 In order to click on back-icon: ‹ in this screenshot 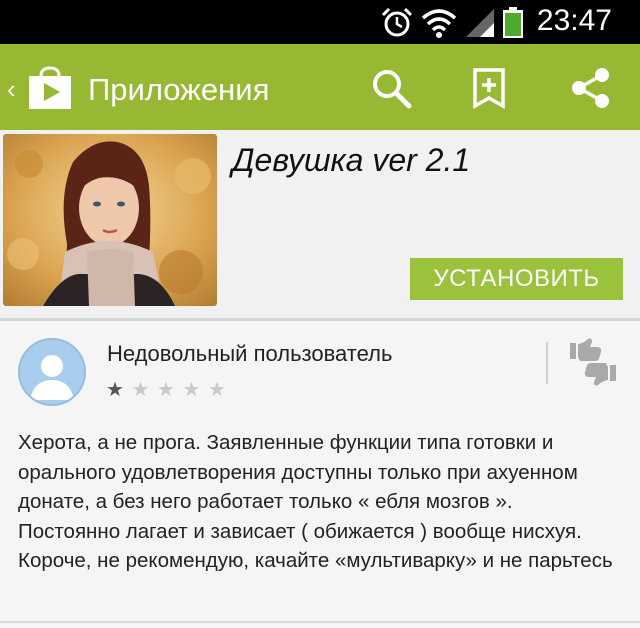, I will do `click(11, 89)`.